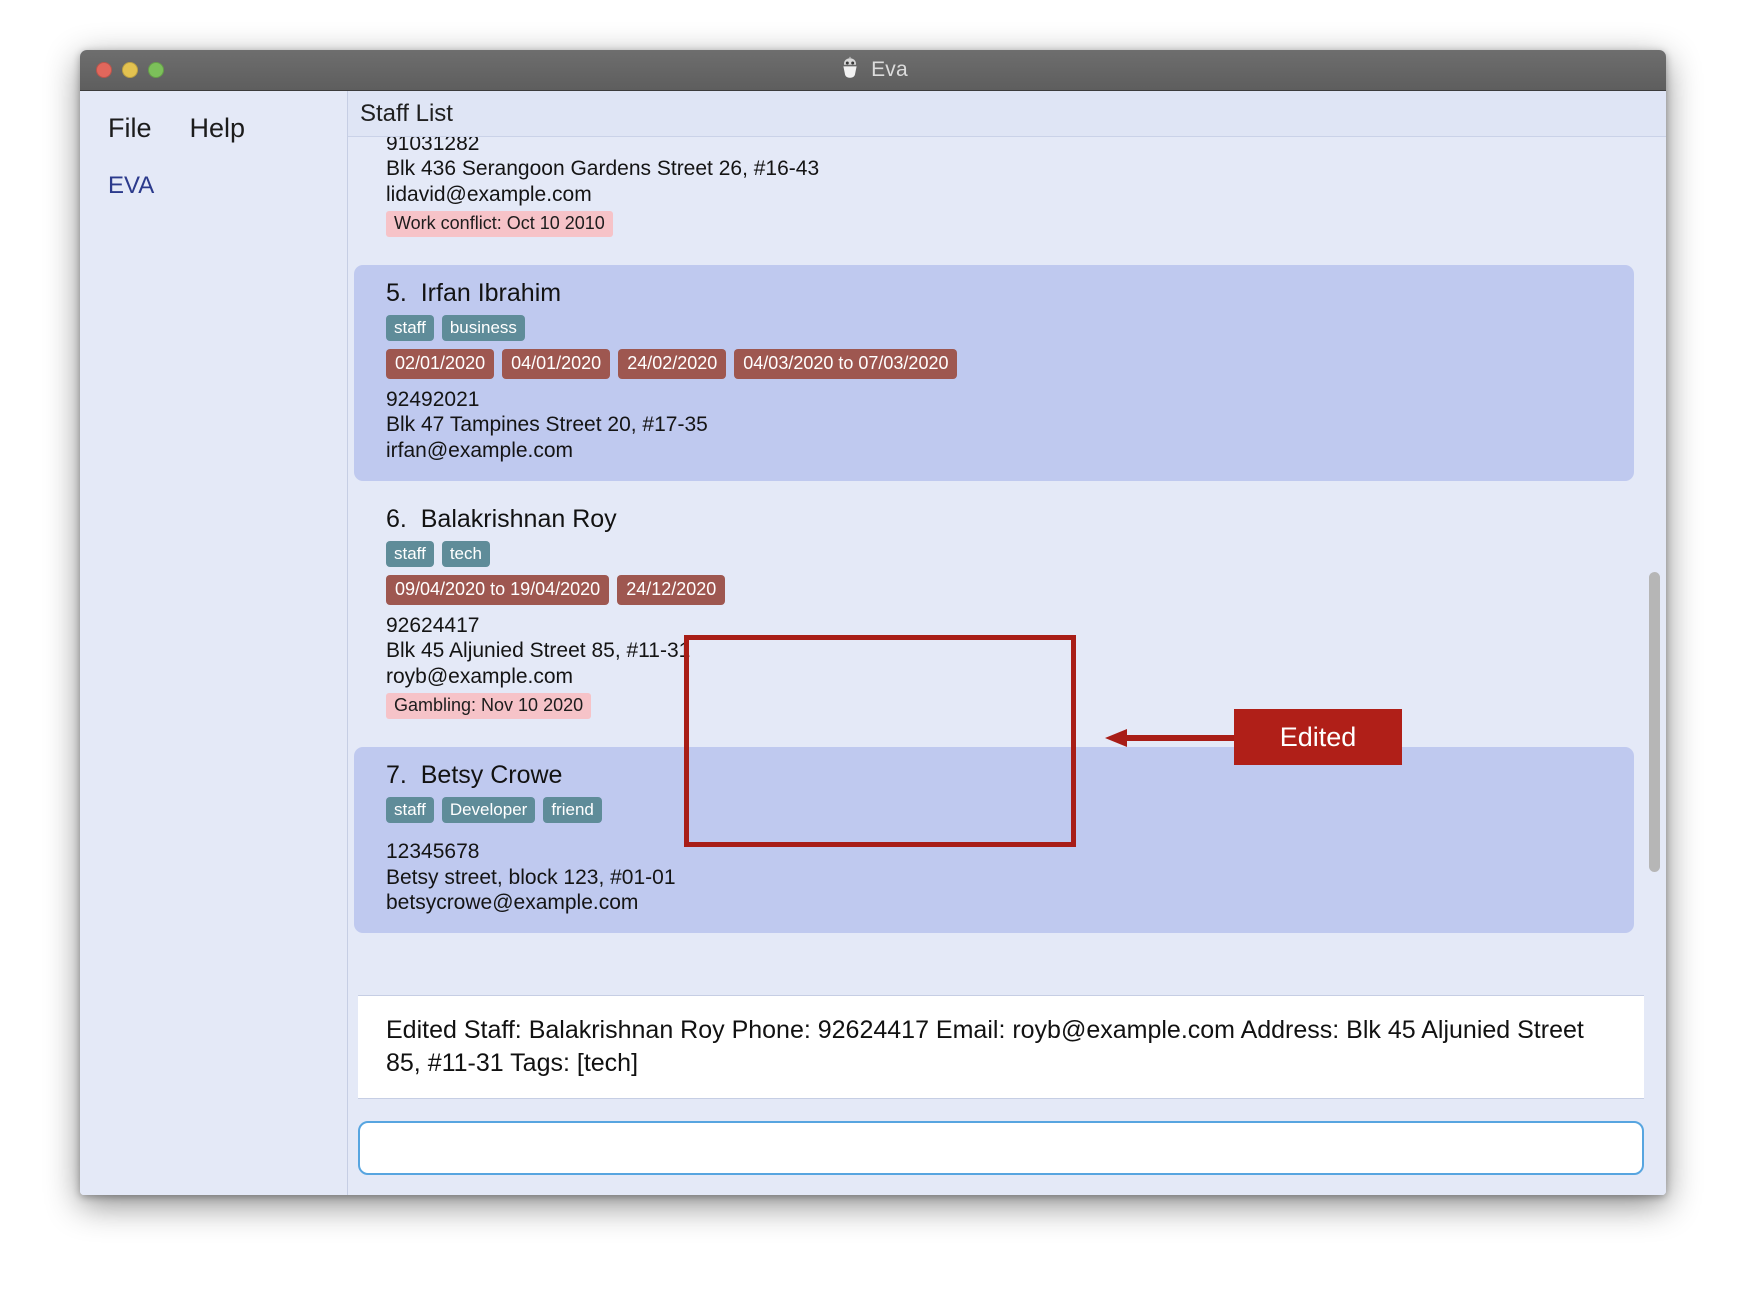 The image size is (1740, 1296). I want to click on staff-date-chip: 24/02/2020, so click(672, 364).